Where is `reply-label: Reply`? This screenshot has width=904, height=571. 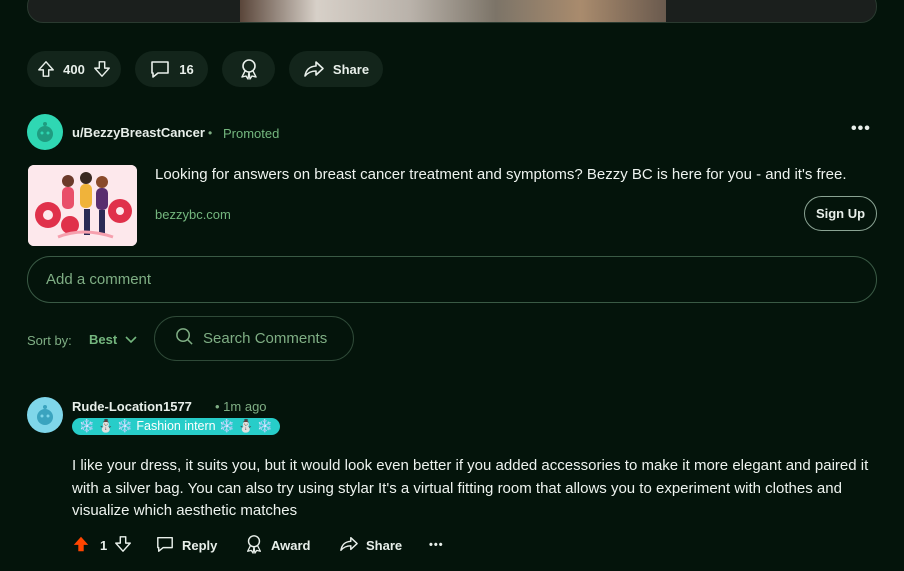
reply-label: Reply is located at coordinates (200, 545).